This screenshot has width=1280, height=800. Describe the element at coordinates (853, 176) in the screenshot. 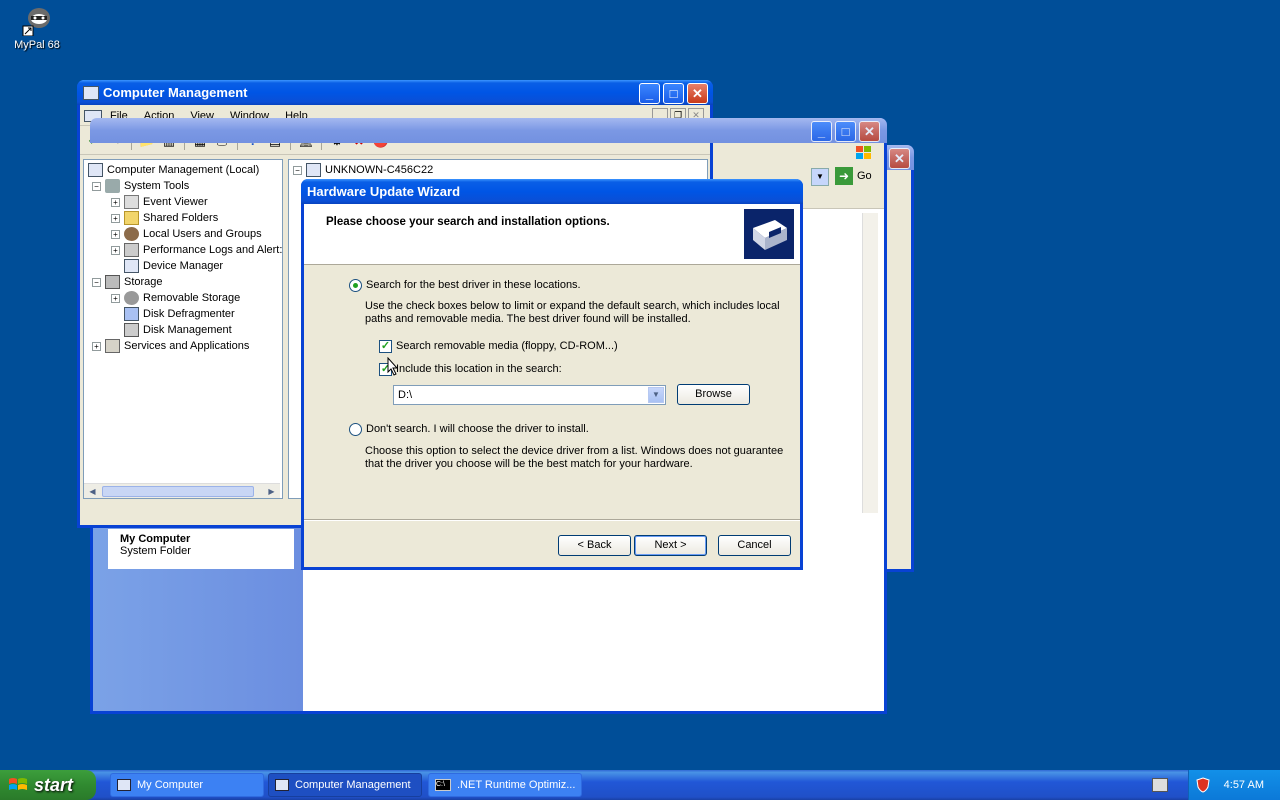

I see `go-button: ➜ Go` at that location.